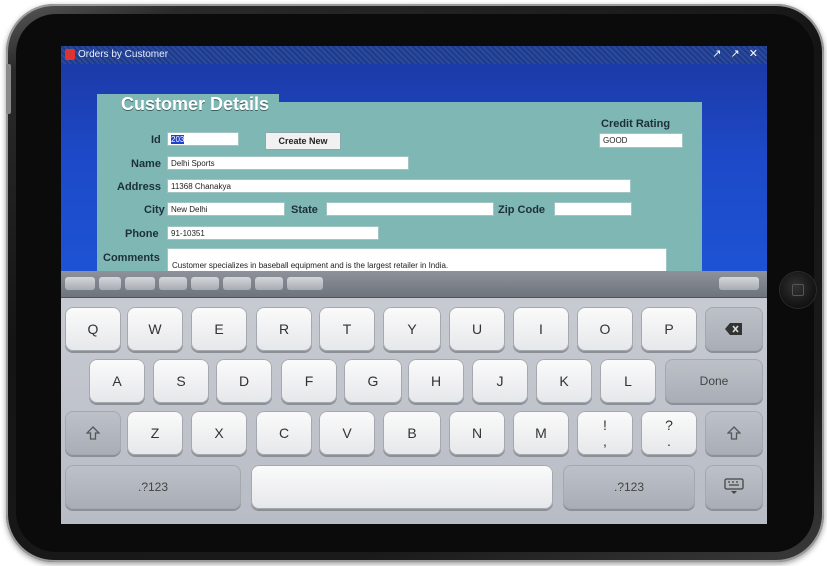 Image resolution: width=827 pixels, height=566 pixels. What do you see at coordinates (303, 141) in the screenshot?
I see `create-new-button: Create New` at bounding box center [303, 141].